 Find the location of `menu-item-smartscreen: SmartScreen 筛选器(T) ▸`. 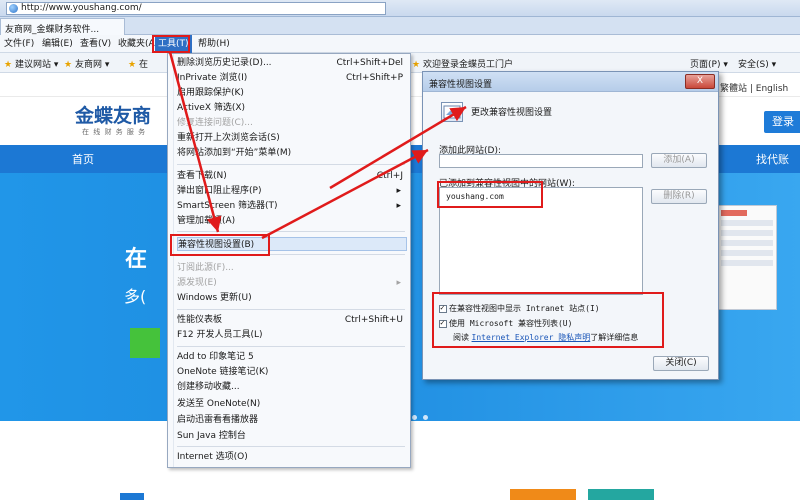

menu-item-smartscreen: SmartScreen 筛选器(T) ▸ is located at coordinates (292, 206).